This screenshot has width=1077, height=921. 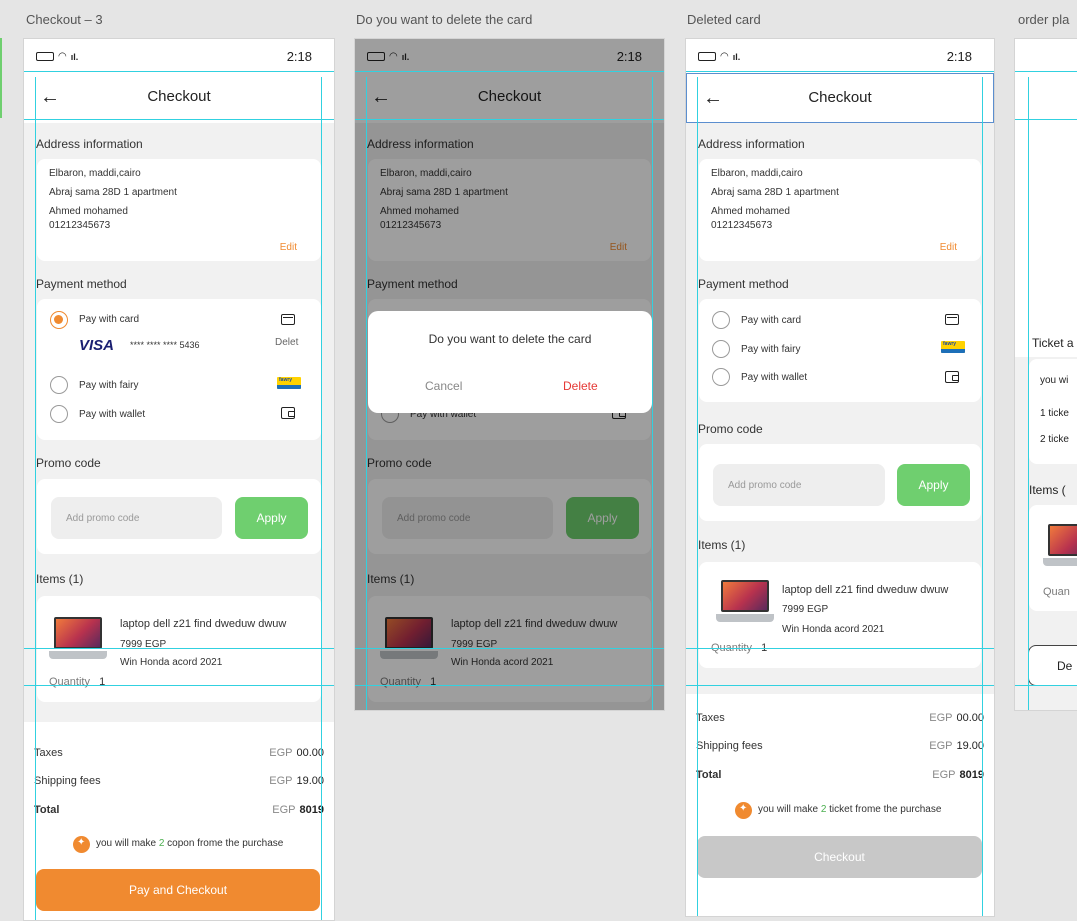 I want to click on promo-card: Add promo code Apply, so click(x=179, y=516).